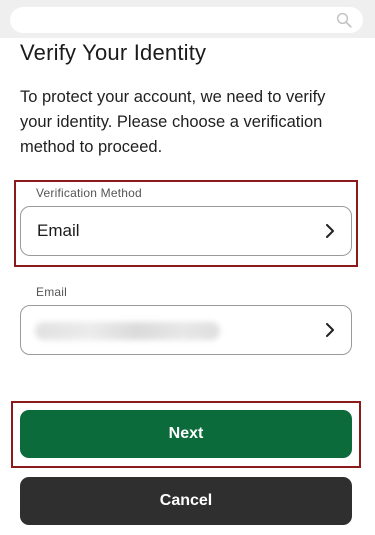  What do you see at coordinates (186, 434) in the screenshot?
I see `next-button: Next` at bounding box center [186, 434].